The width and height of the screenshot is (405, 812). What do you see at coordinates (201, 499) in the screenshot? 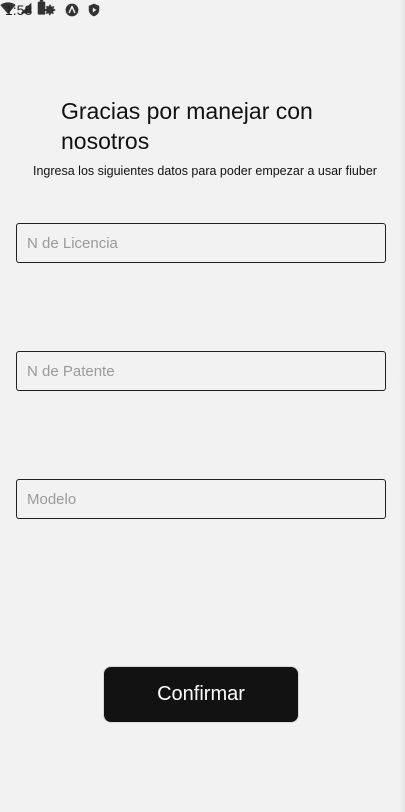
I see `modelo-input` at bounding box center [201, 499].